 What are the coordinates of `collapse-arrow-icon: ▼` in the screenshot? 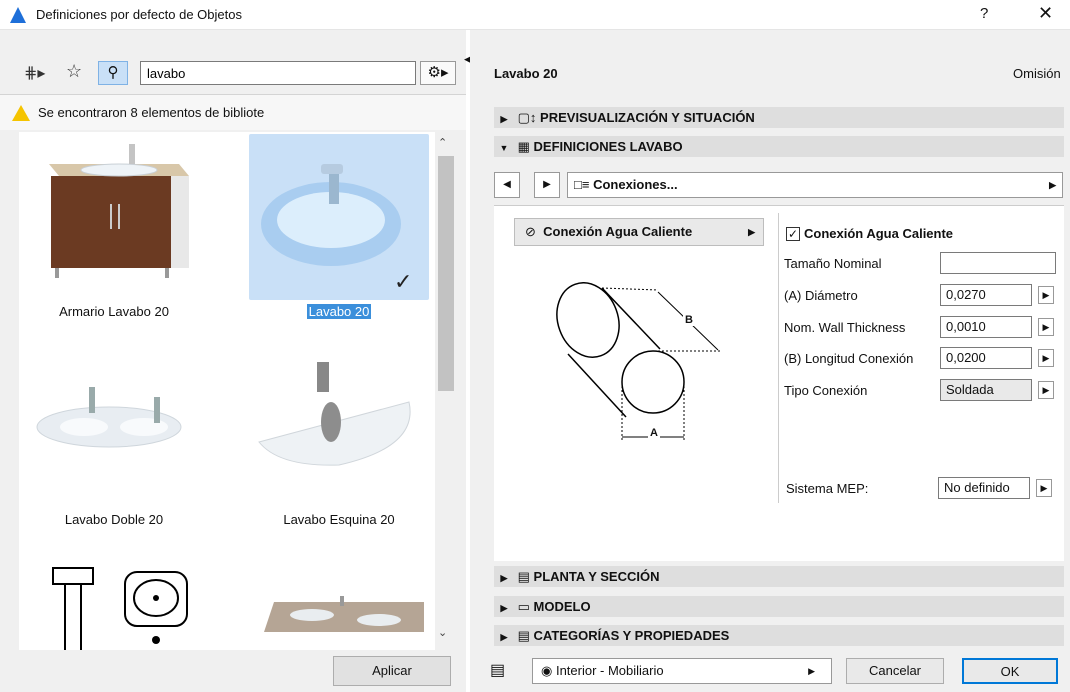 It's located at (504, 148).